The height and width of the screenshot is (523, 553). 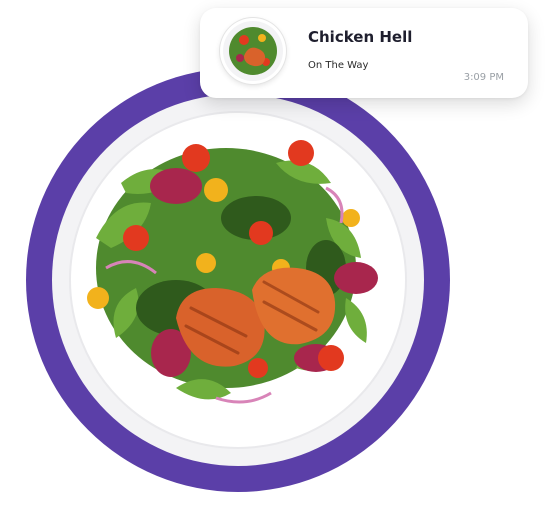 What do you see at coordinates (360, 37) in the screenshot?
I see `restaurant-name: Chicken Hell` at bounding box center [360, 37].